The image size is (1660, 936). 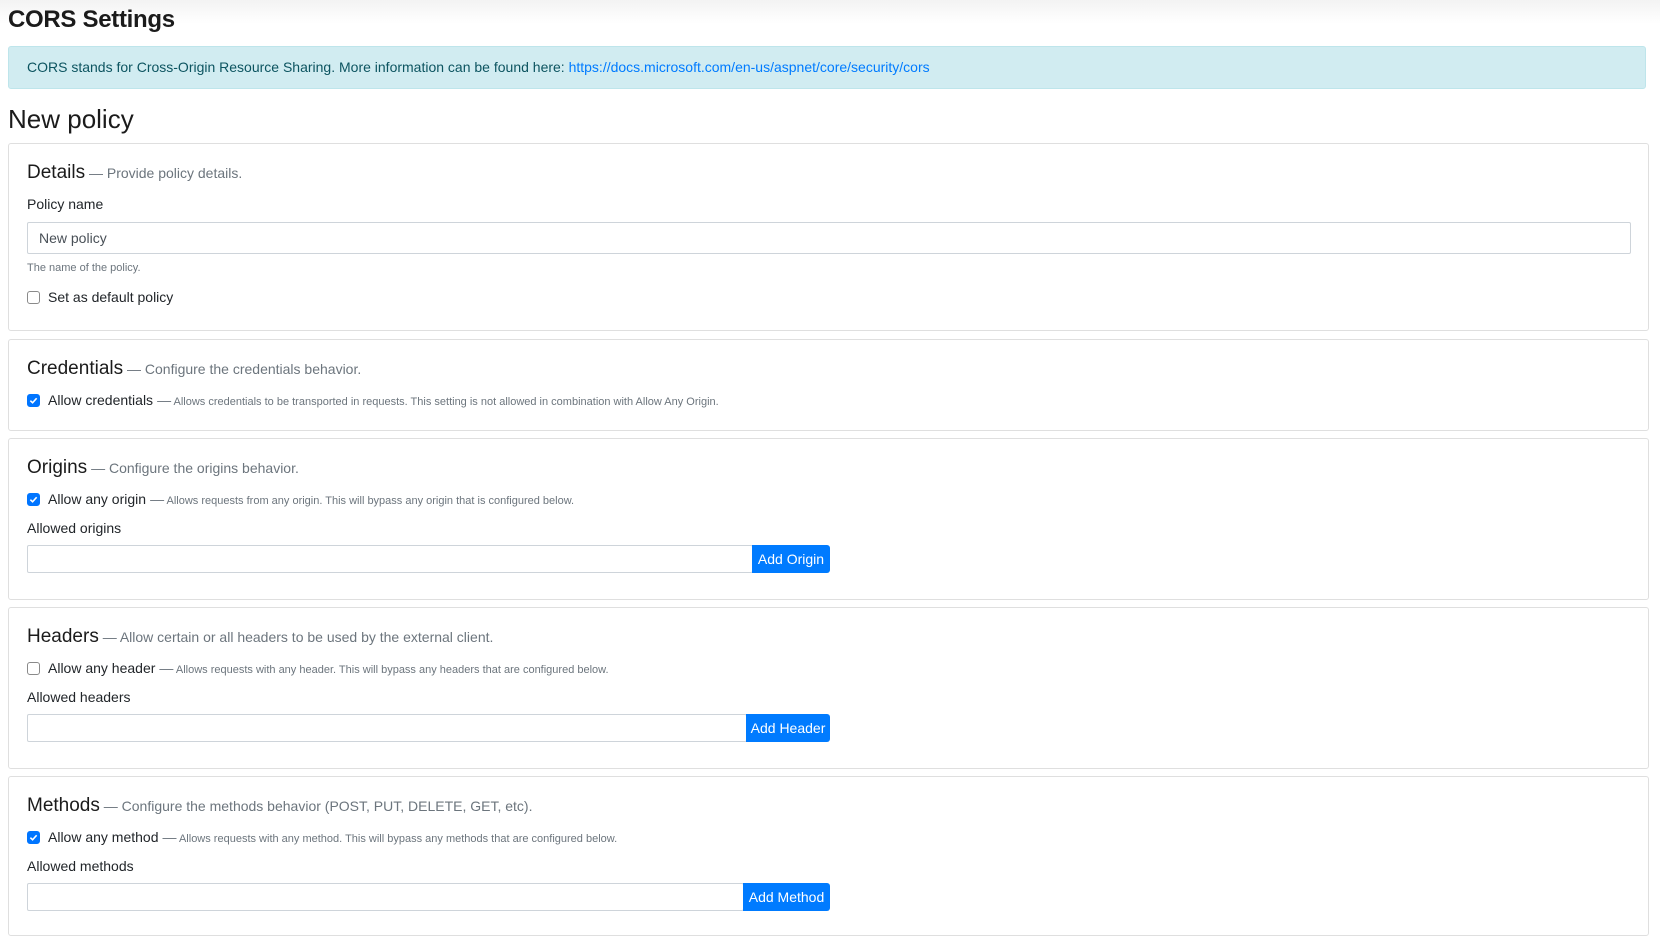 I want to click on allow-any-origin-label: Allow any origin, so click(x=97, y=499).